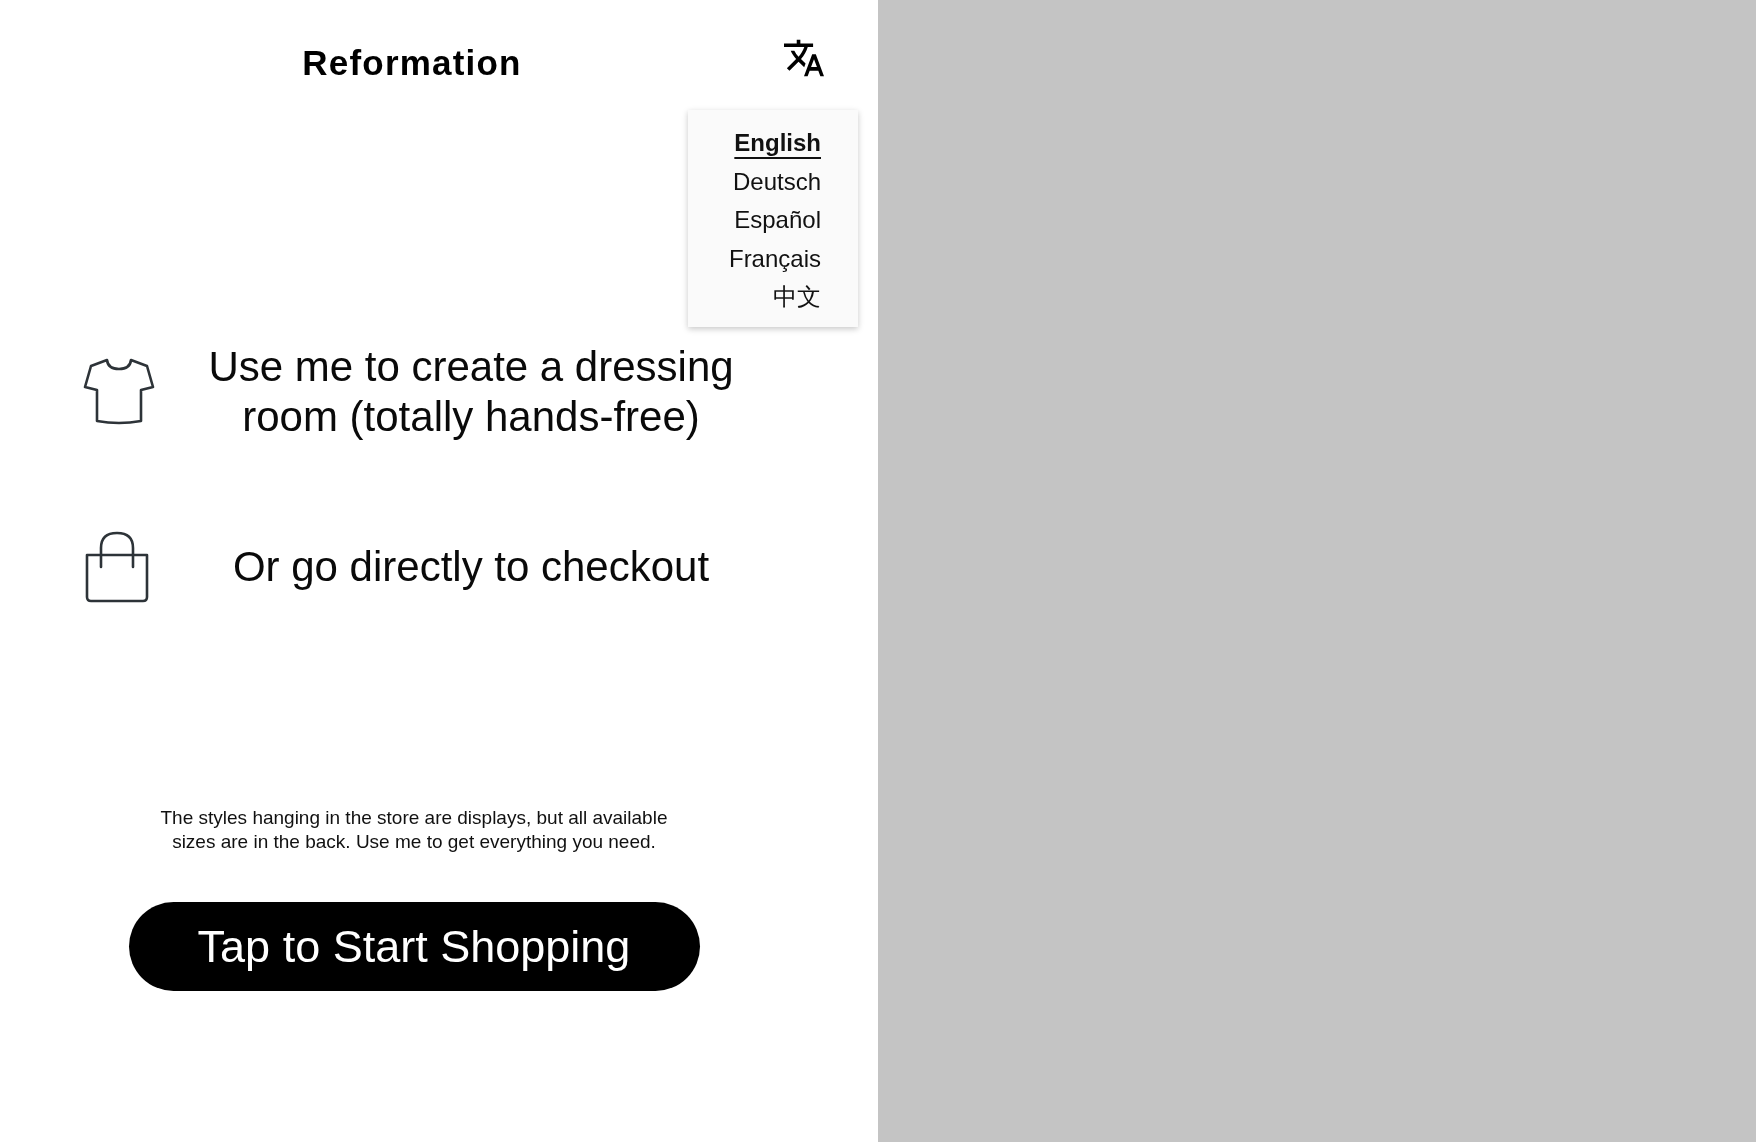  Describe the element at coordinates (777, 143) in the screenshot. I see `language-option: English` at that location.